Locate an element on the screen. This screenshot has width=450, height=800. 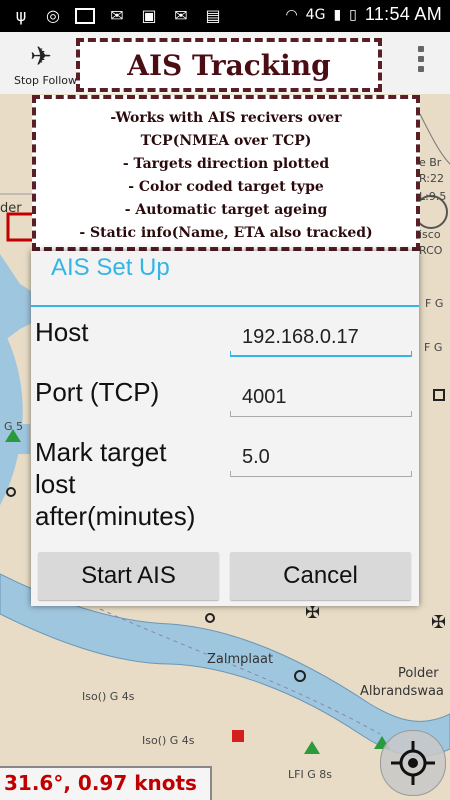
feature-line: TCP(NMEA over TCP) is located at coordinates (226, 141).